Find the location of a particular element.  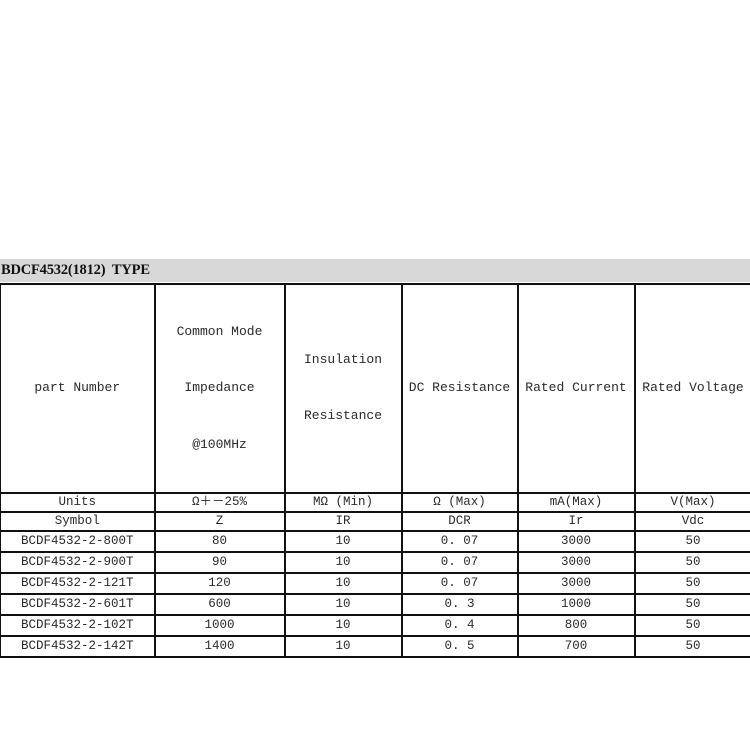

column-header-line: @100MHz is located at coordinates (219, 444).